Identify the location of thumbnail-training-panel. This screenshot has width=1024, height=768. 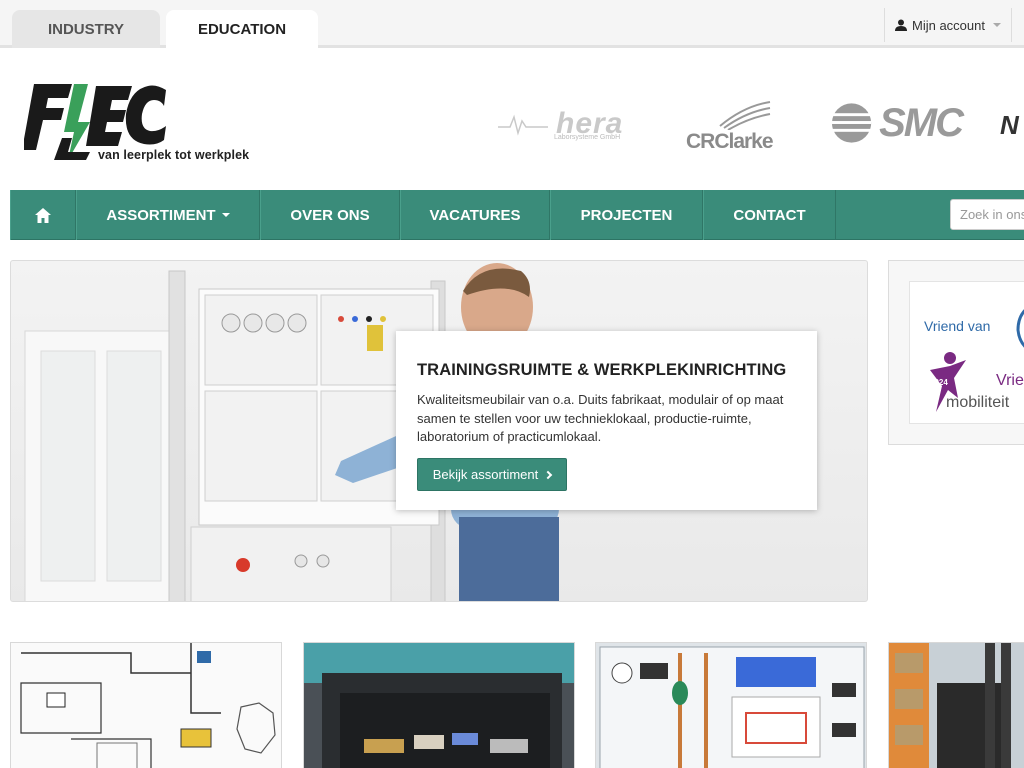
(731, 705).